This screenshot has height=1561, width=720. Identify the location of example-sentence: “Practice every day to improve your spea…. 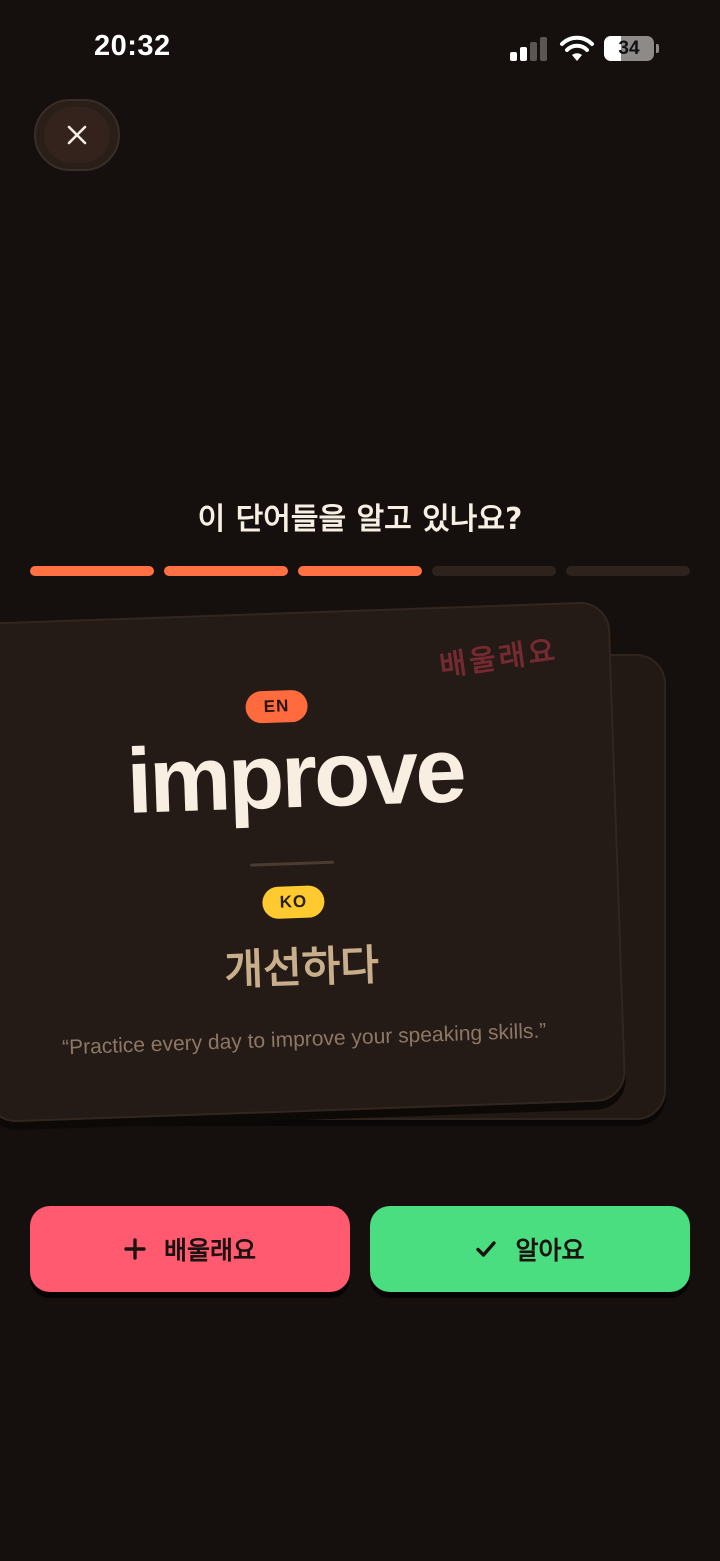
(304, 1039).